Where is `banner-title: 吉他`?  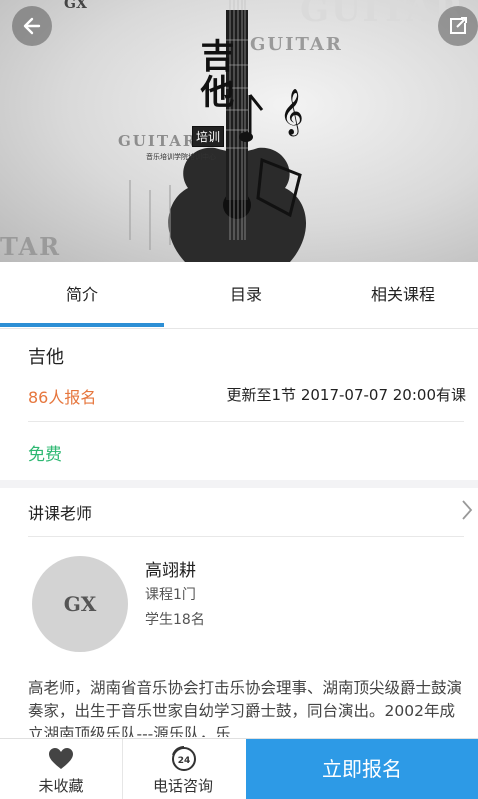
banner-title: 吉他 is located at coordinates (214, 74).